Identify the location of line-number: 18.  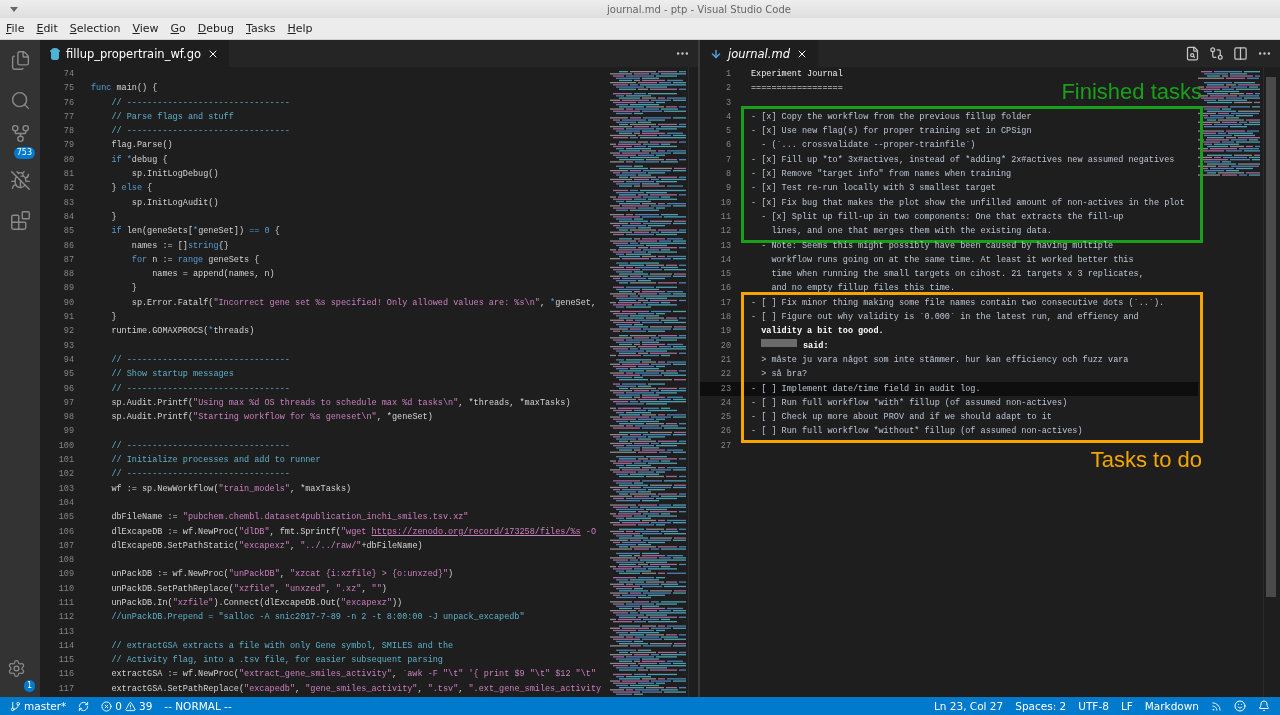
(725, 318).